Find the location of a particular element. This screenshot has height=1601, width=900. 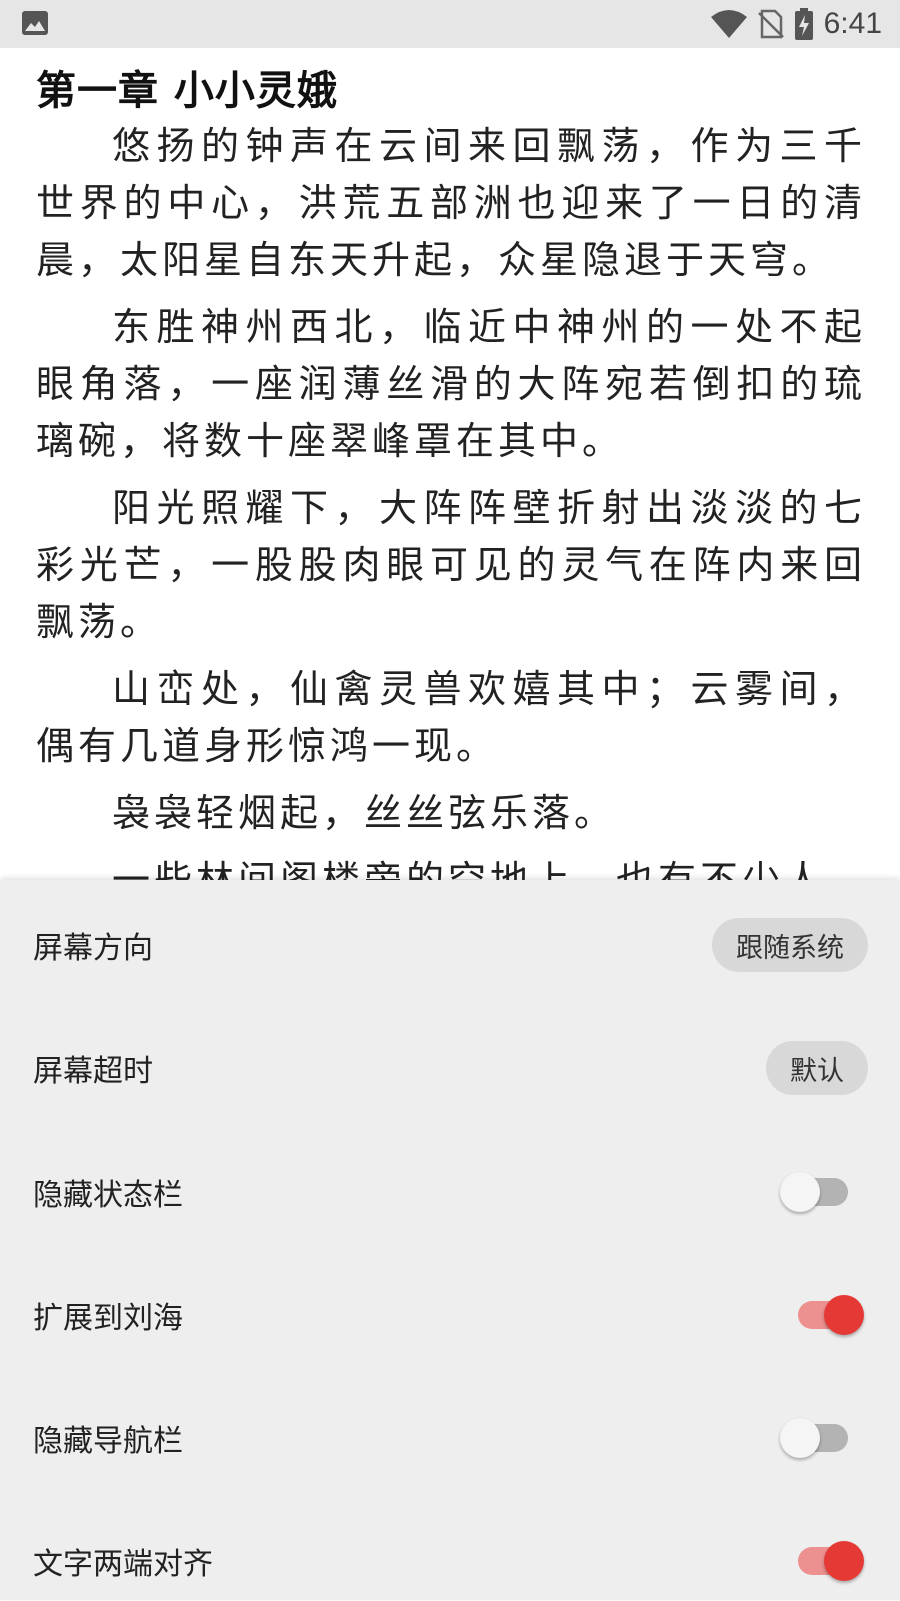

paragraph: 阳光照耀下，大阵阵壁折射出淡淡的七彩光芒，一股股肉眼可见的灵气在阵内来回飘荡。 is located at coordinates (451, 565).